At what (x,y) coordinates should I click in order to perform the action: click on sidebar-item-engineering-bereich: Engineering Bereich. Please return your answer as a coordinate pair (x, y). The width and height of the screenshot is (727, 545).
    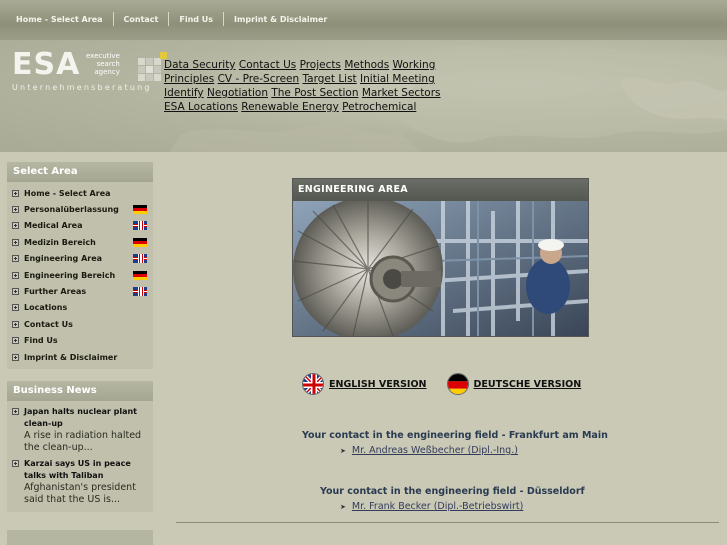
    Looking at the image, I should click on (80, 275).